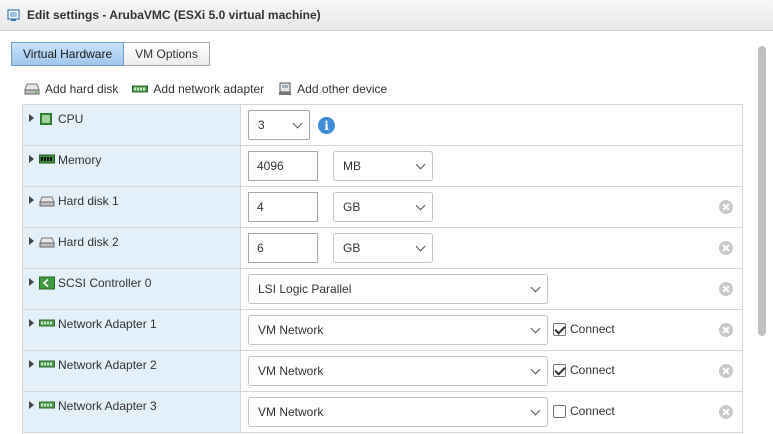  I want to click on device-row-network-adapter-3: Network Adapter 3 VM Network Connect, so click(382, 412).